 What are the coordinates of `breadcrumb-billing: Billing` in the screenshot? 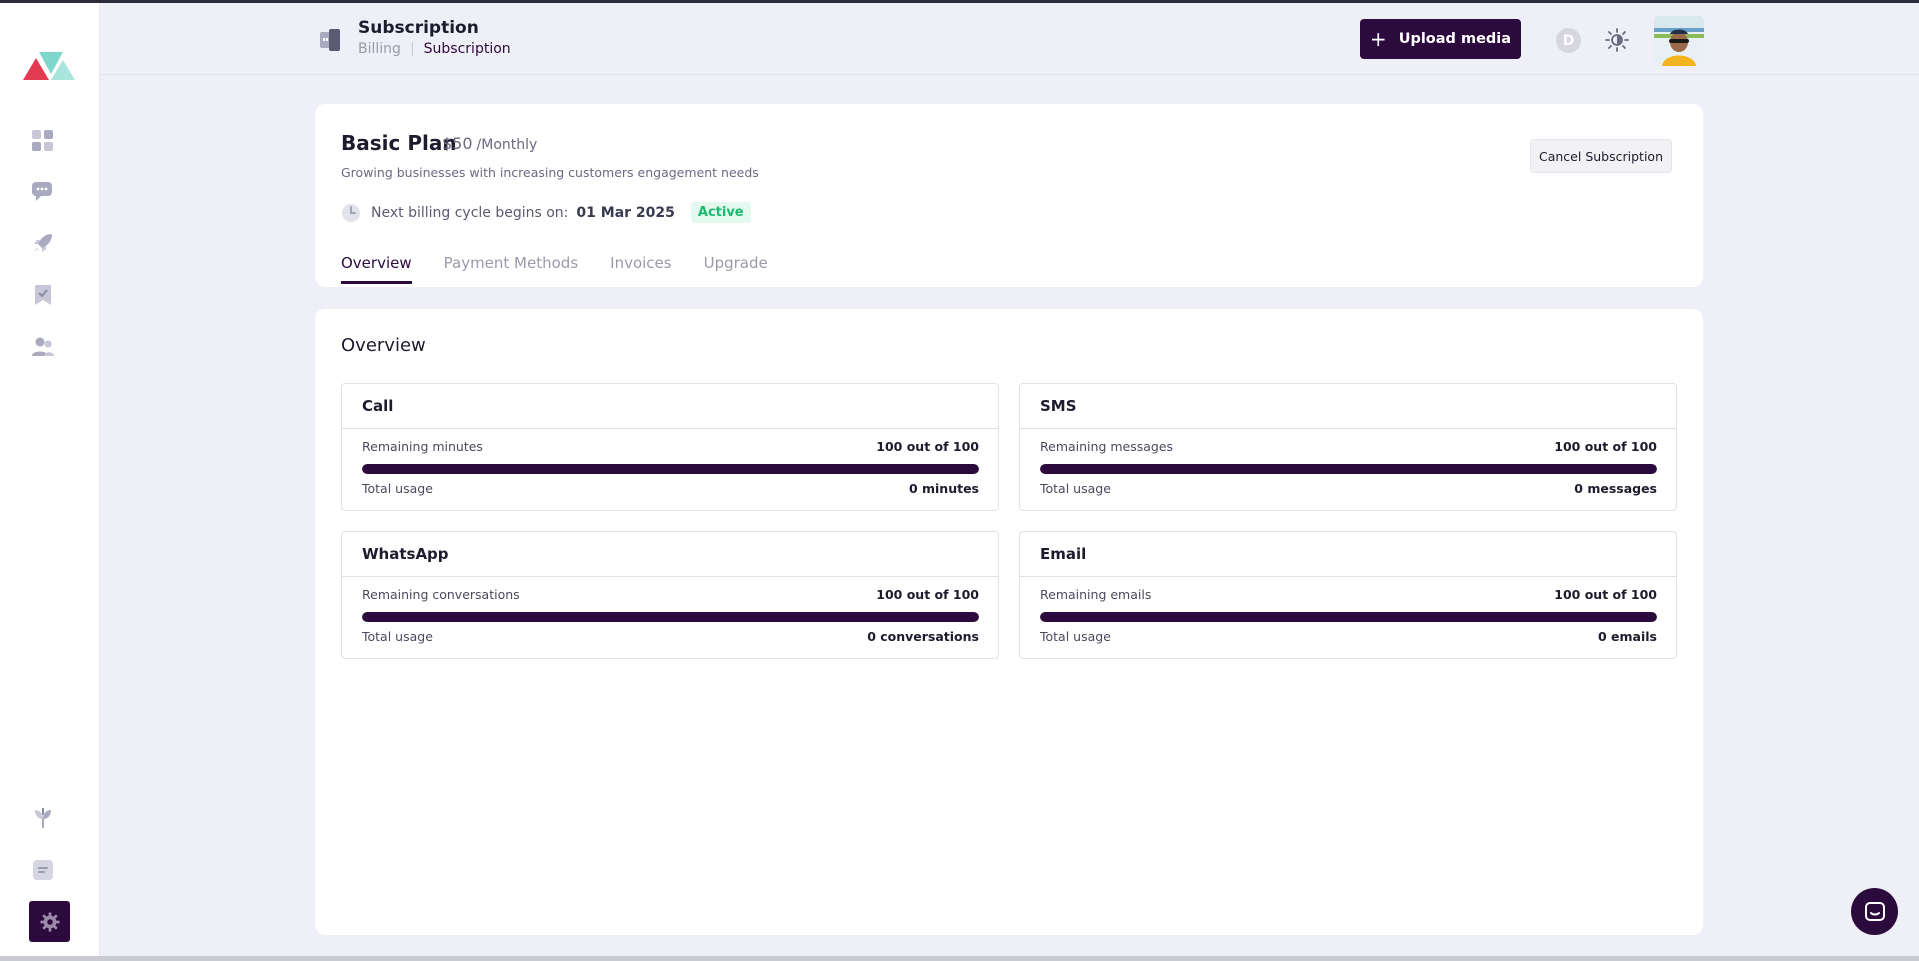 It's located at (379, 49).